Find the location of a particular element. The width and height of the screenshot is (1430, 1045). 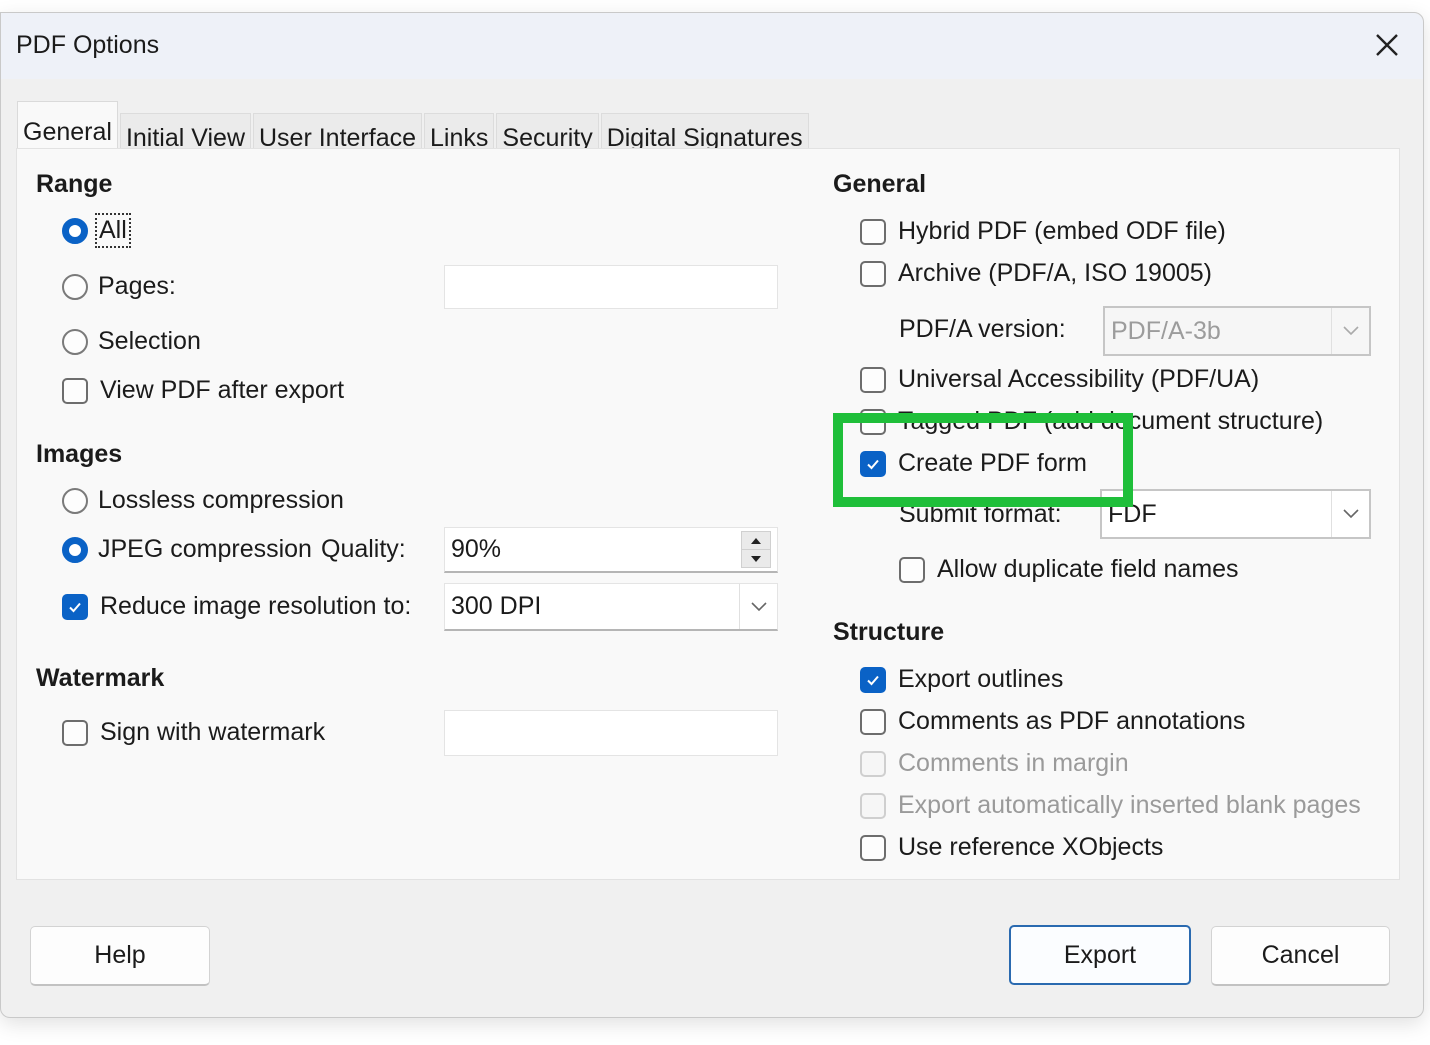

triangle-up-icon is located at coordinates (756, 540).